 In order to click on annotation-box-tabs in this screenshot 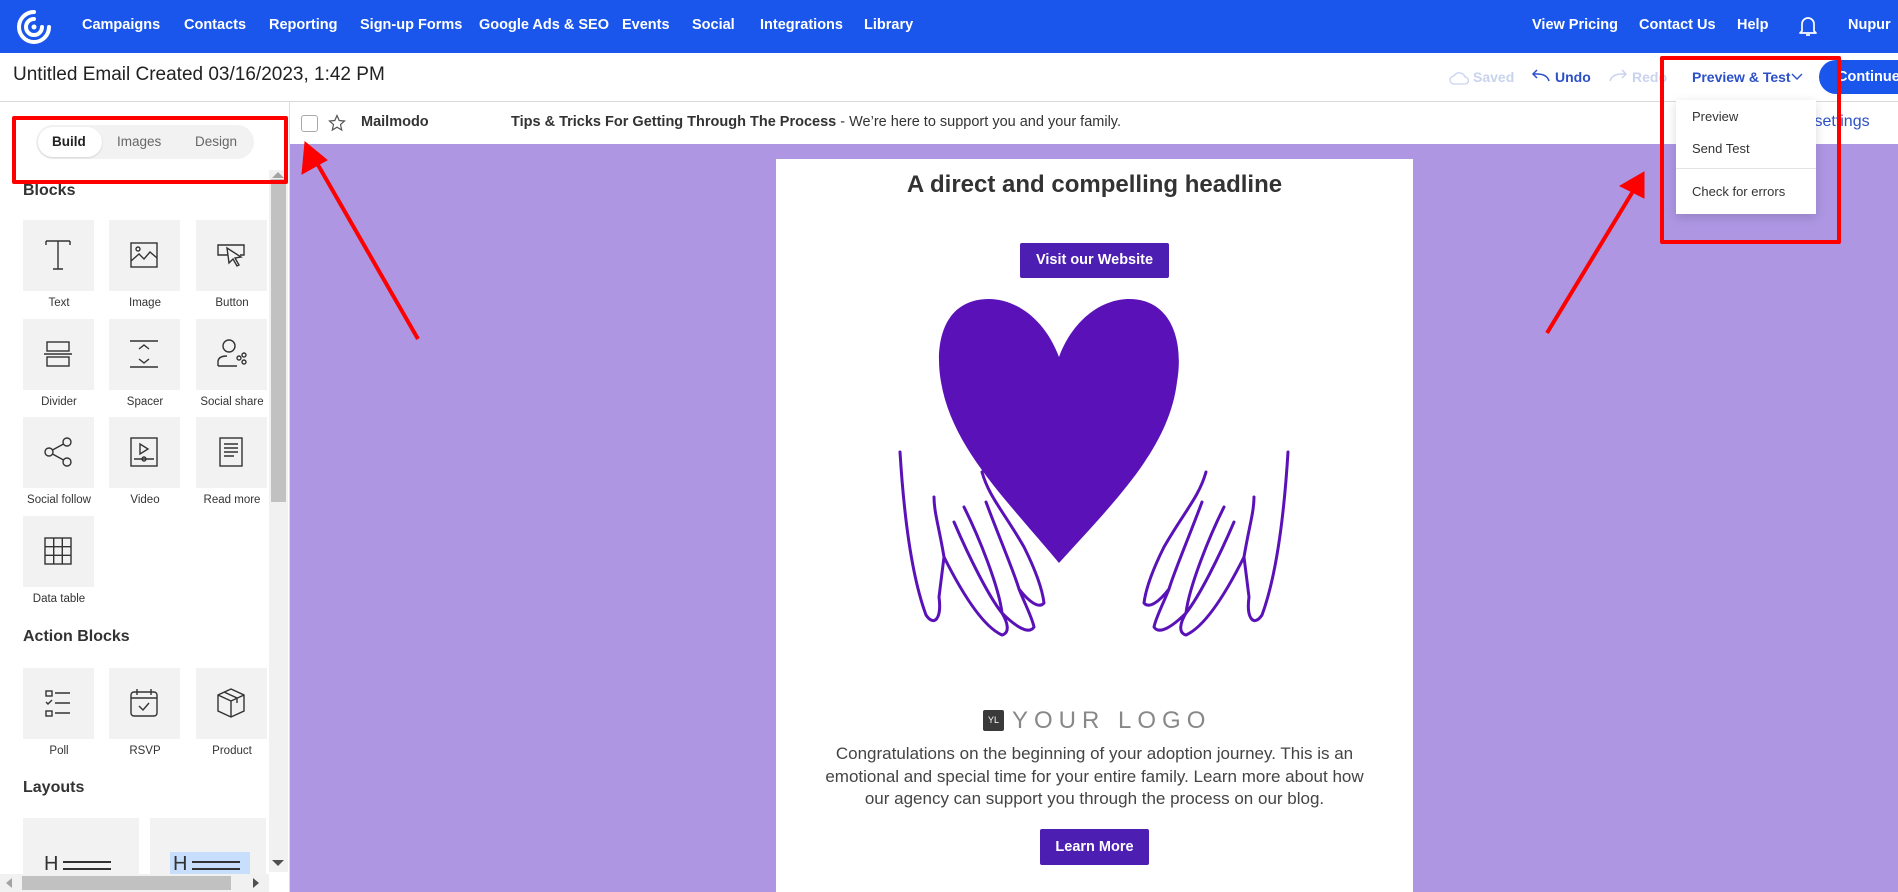, I will do `click(150, 150)`.